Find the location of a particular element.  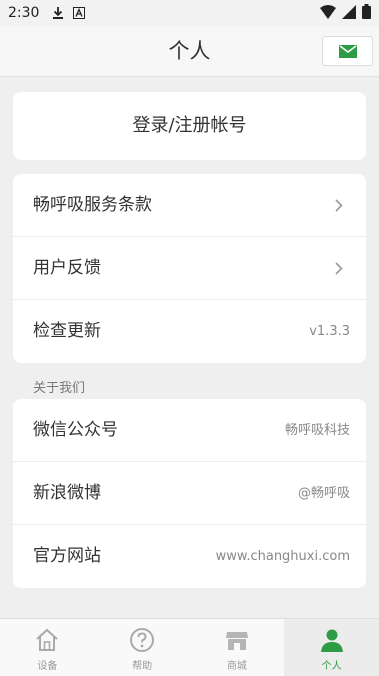

about-item-label: 微信公众号 is located at coordinates (75, 430).